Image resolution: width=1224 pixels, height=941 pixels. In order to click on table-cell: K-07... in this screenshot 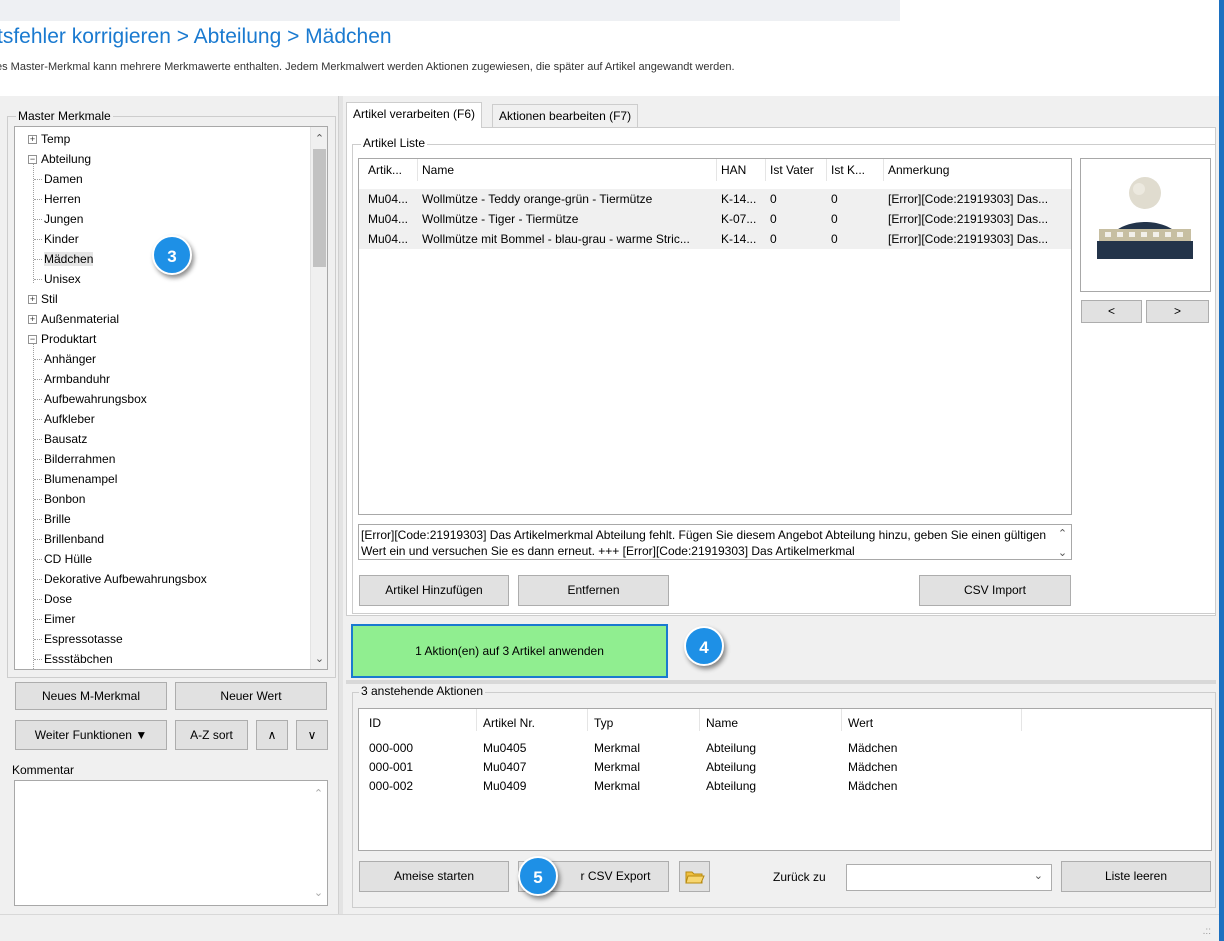, I will do `click(739, 219)`.